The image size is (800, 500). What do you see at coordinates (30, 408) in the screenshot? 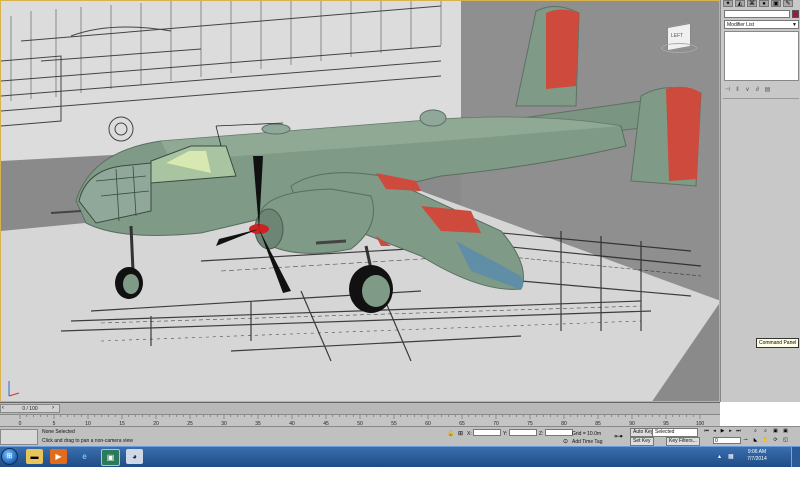
I see `time-slider-handle: 0 / 100` at bounding box center [30, 408].